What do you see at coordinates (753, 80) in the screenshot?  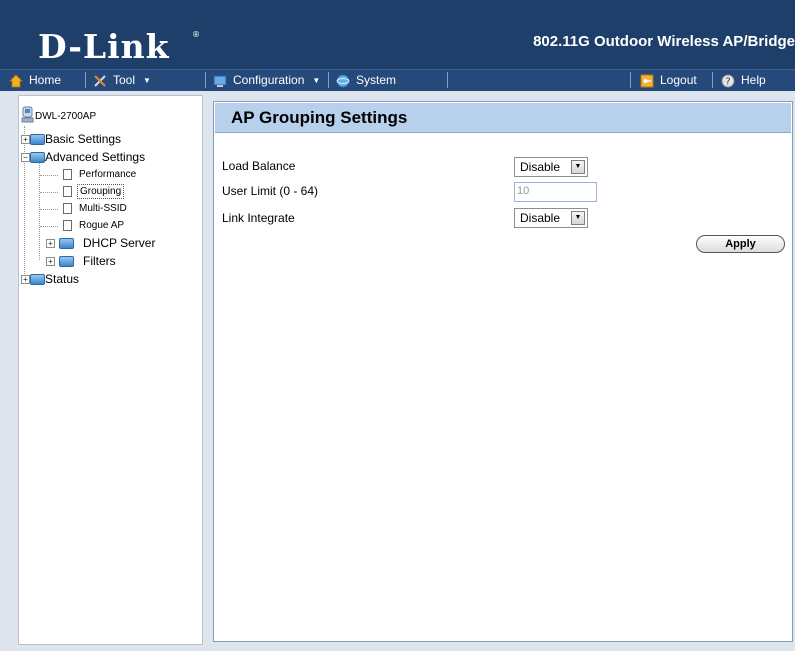 I see `menu-help-label: Help` at bounding box center [753, 80].